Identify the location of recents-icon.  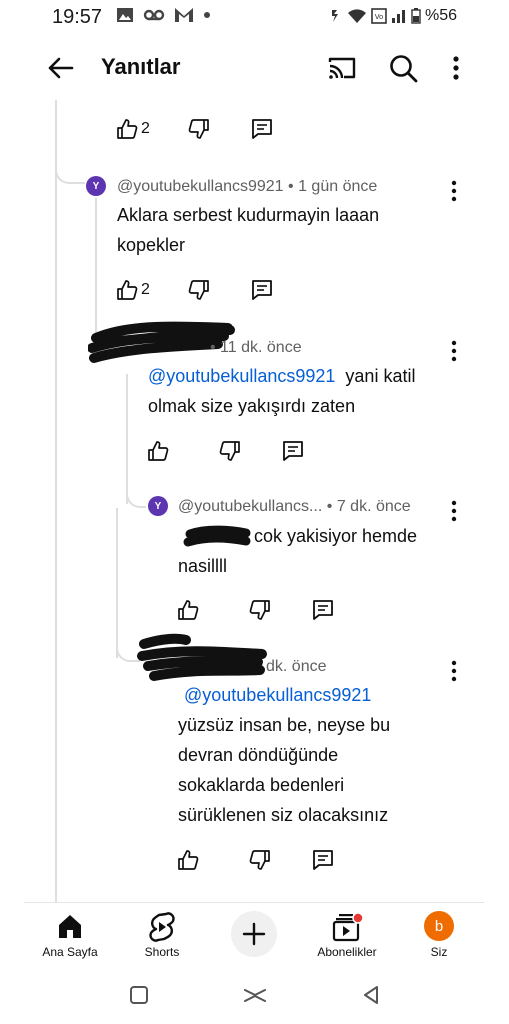
(139, 995).